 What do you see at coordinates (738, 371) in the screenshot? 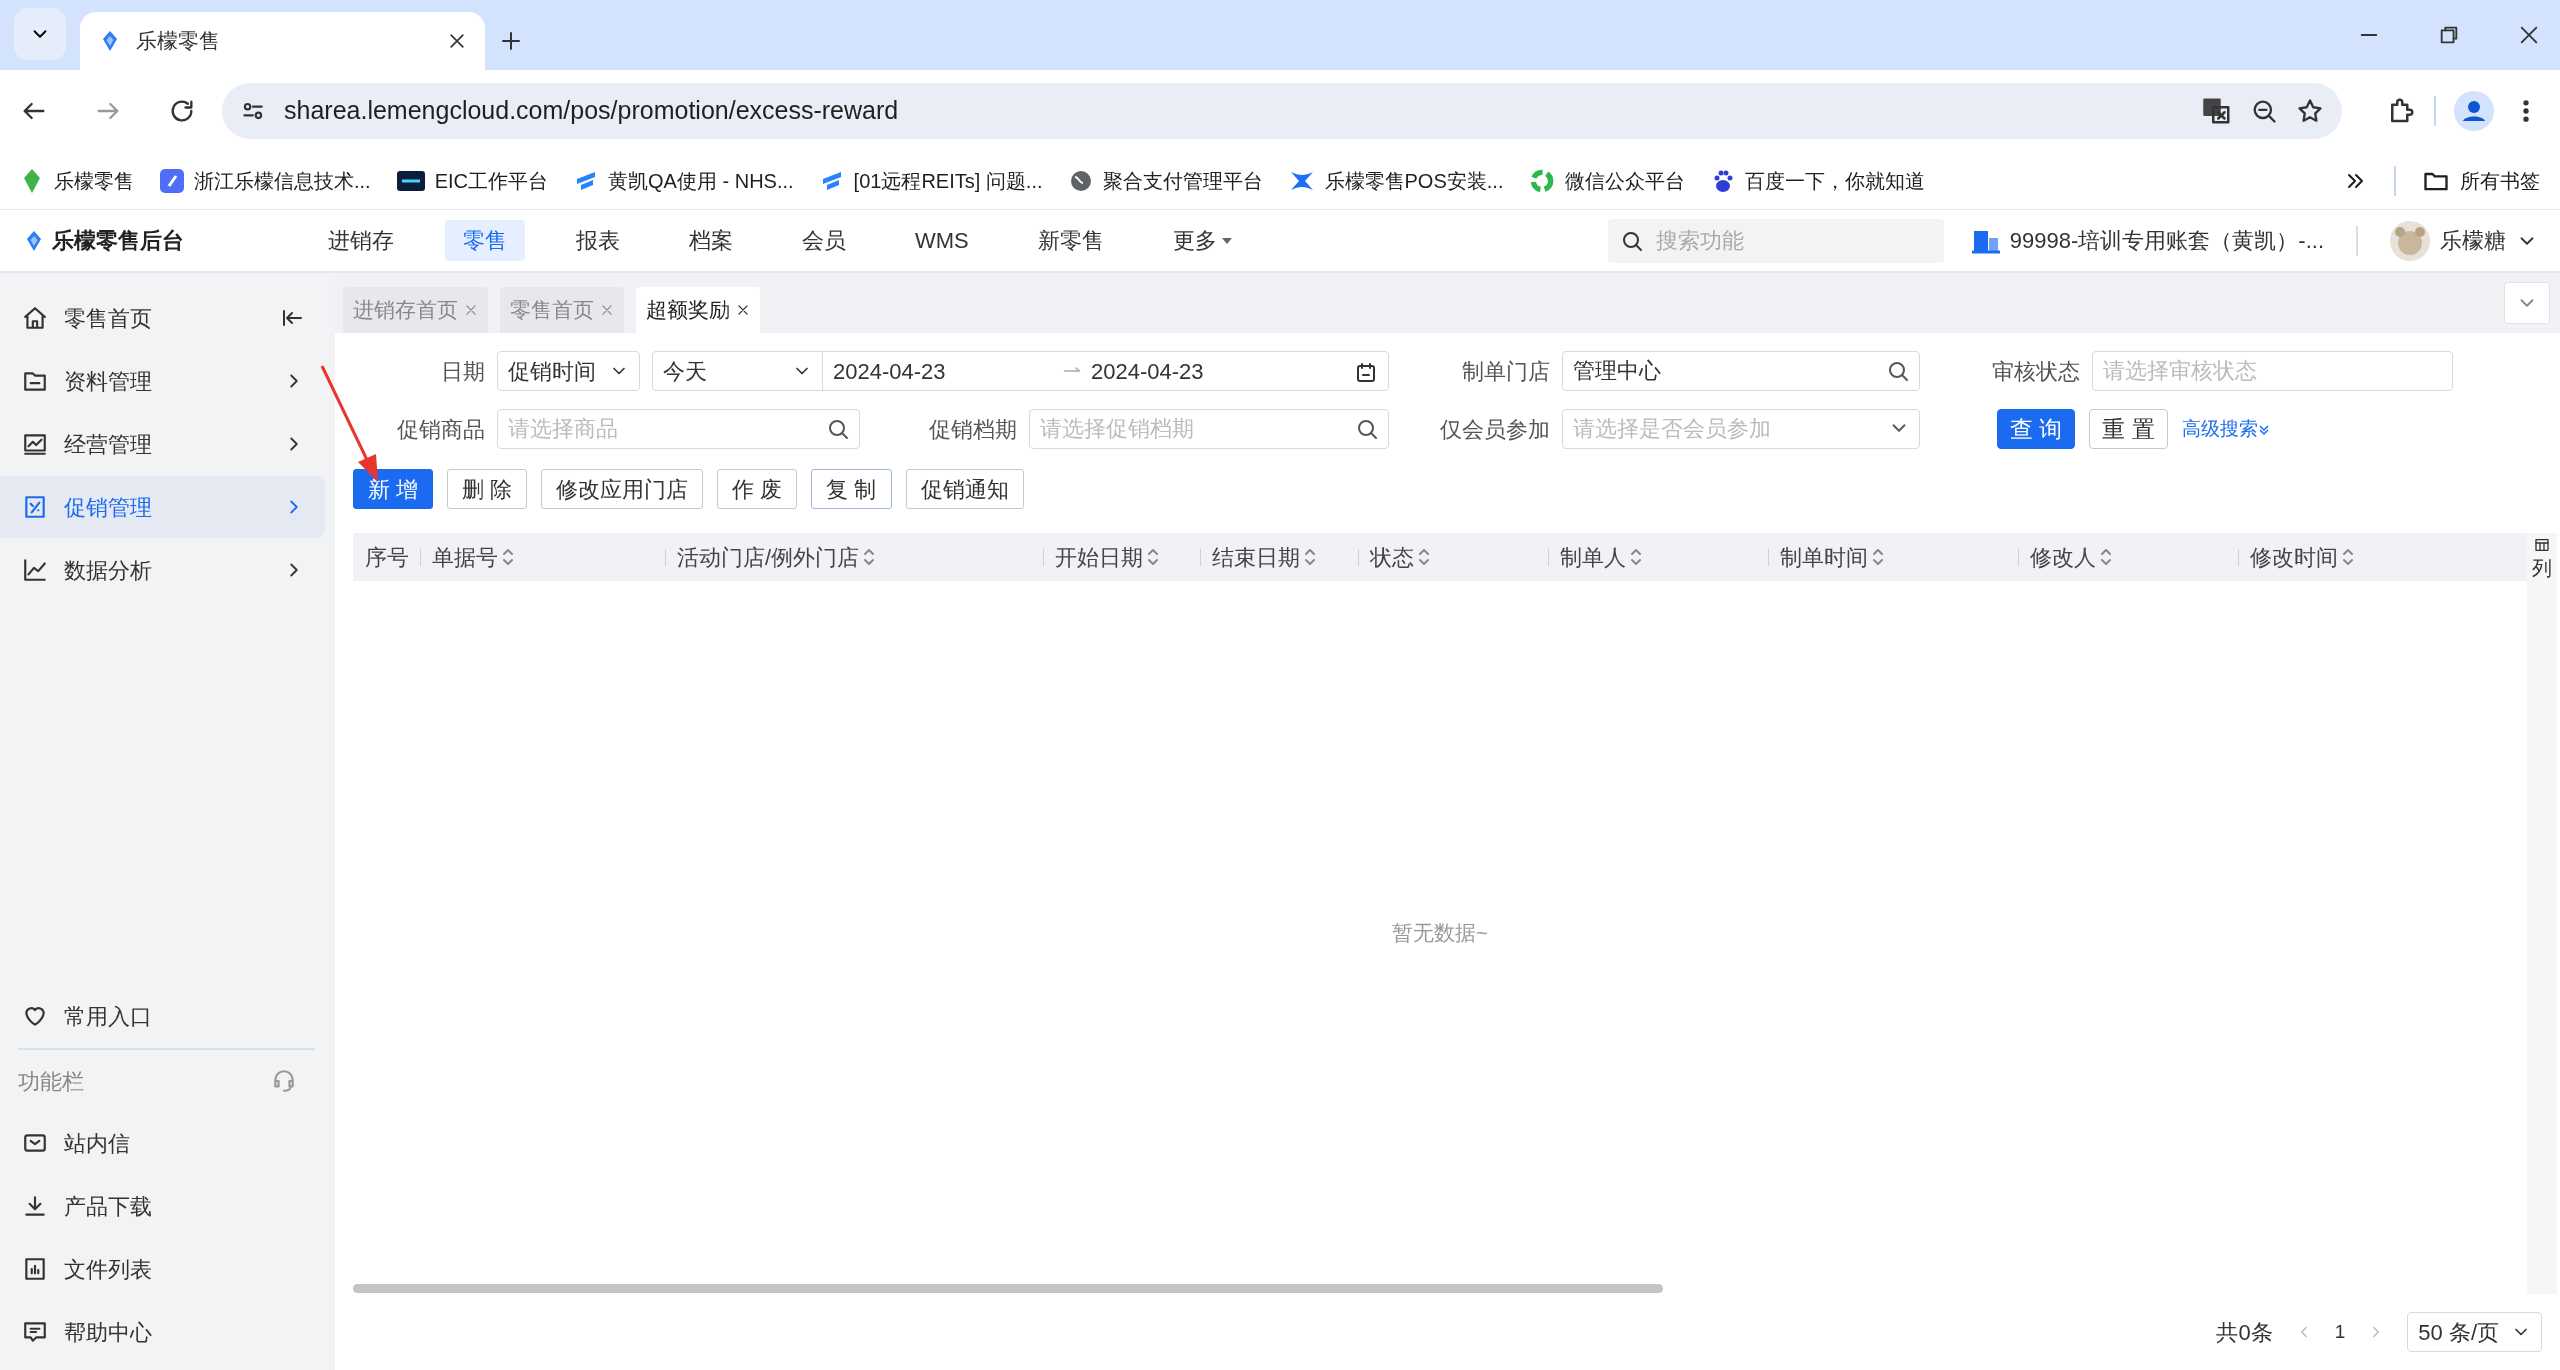
I see `select-field: 今天` at bounding box center [738, 371].